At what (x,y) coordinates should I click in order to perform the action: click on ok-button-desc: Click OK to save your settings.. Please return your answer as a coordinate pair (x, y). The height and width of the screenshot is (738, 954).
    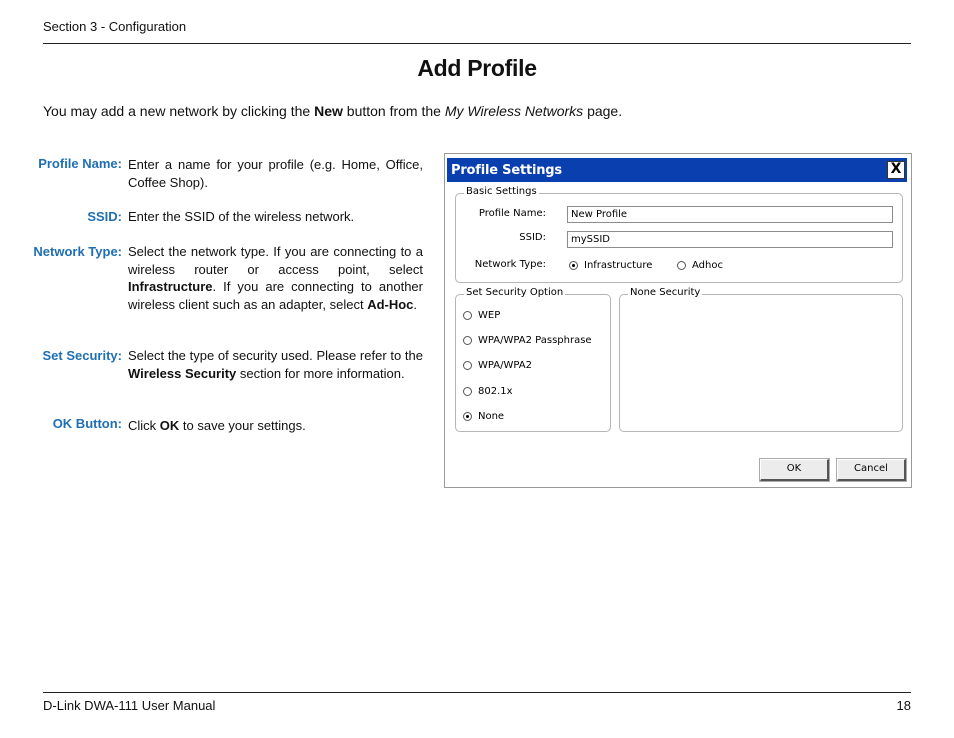
    Looking at the image, I should click on (275, 426).